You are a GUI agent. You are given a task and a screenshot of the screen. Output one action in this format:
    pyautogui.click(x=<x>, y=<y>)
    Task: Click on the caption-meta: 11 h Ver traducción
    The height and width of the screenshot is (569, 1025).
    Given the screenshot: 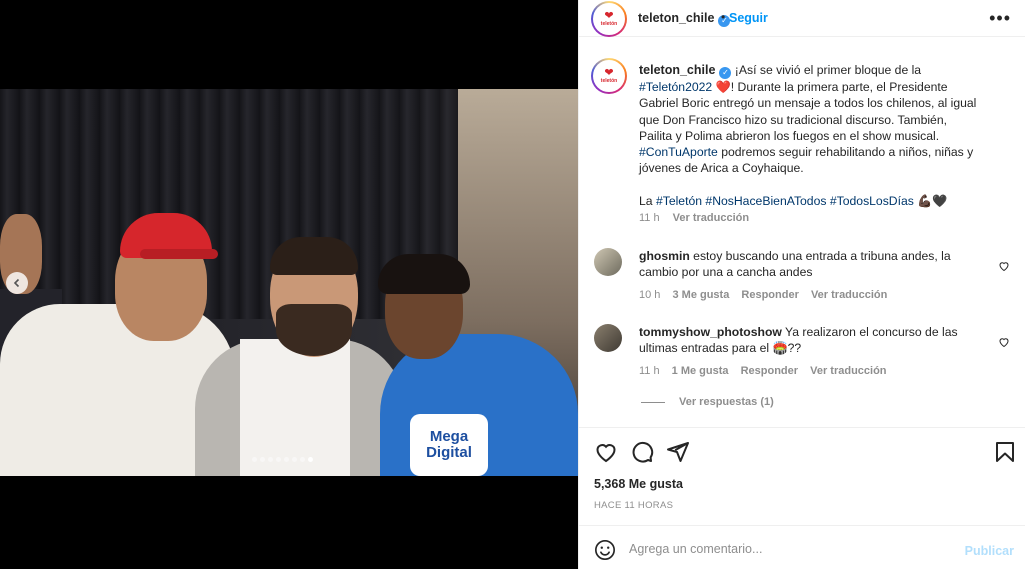 What is the action you would take?
    pyautogui.click(x=699, y=218)
    